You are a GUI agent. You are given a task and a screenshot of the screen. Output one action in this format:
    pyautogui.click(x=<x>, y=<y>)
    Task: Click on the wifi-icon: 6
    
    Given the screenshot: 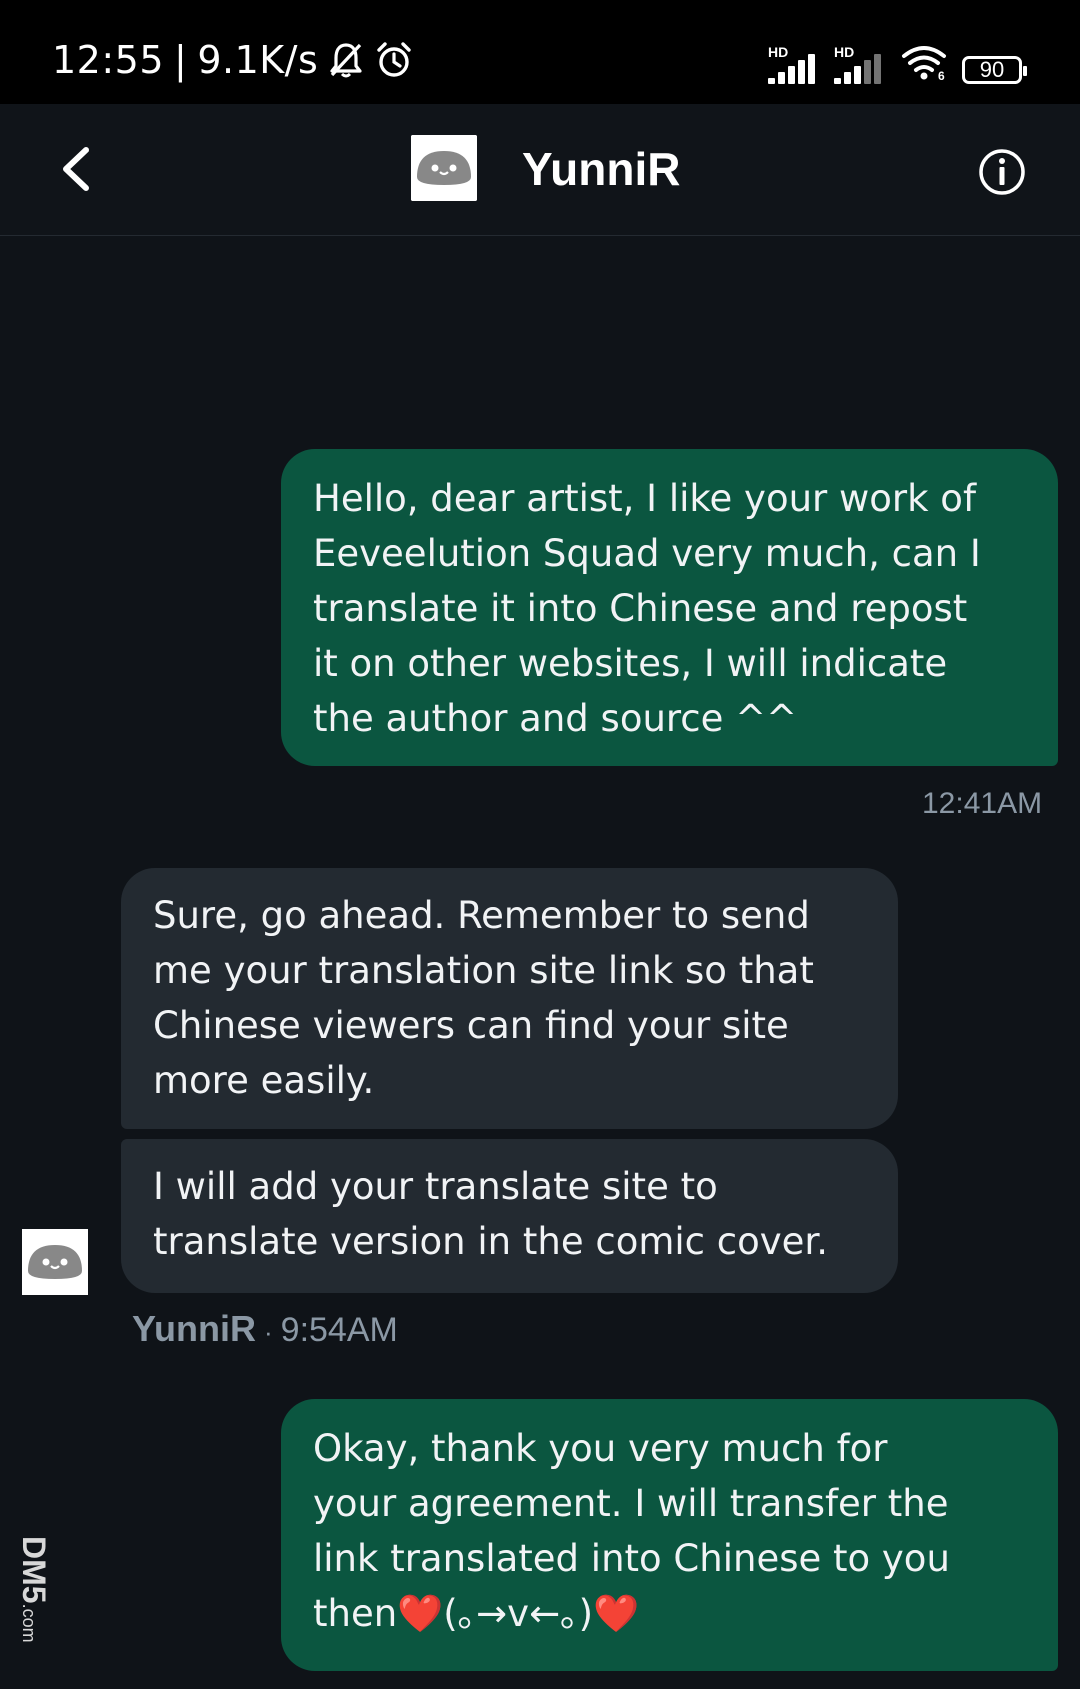 What is the action you would take?
    pyautogui.click(x=924, y=64)
    